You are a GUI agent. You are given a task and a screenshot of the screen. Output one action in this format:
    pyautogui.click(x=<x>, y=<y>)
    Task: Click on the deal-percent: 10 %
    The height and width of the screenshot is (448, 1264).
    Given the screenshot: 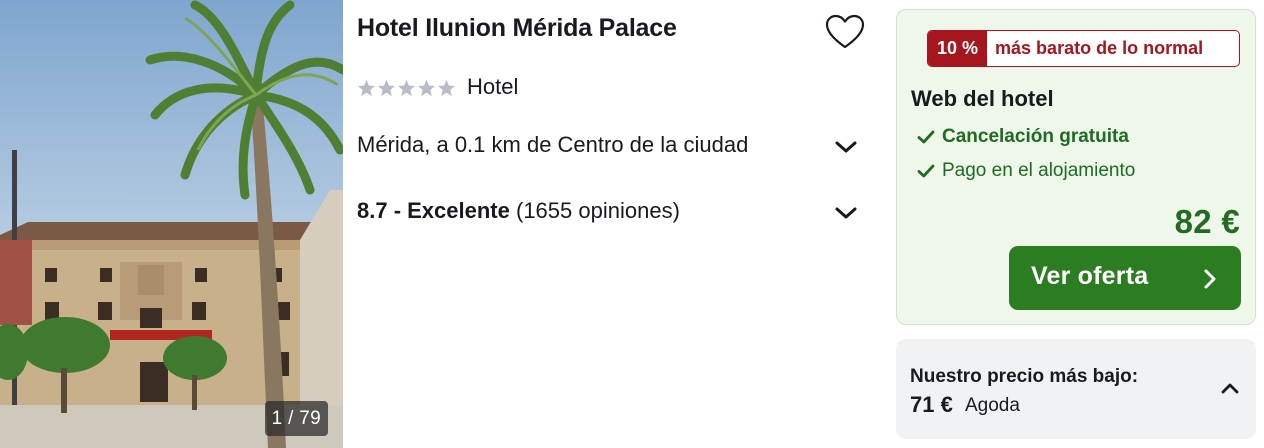 What is the action you would take?
    pyautogui.click(x=958, y=48)
    